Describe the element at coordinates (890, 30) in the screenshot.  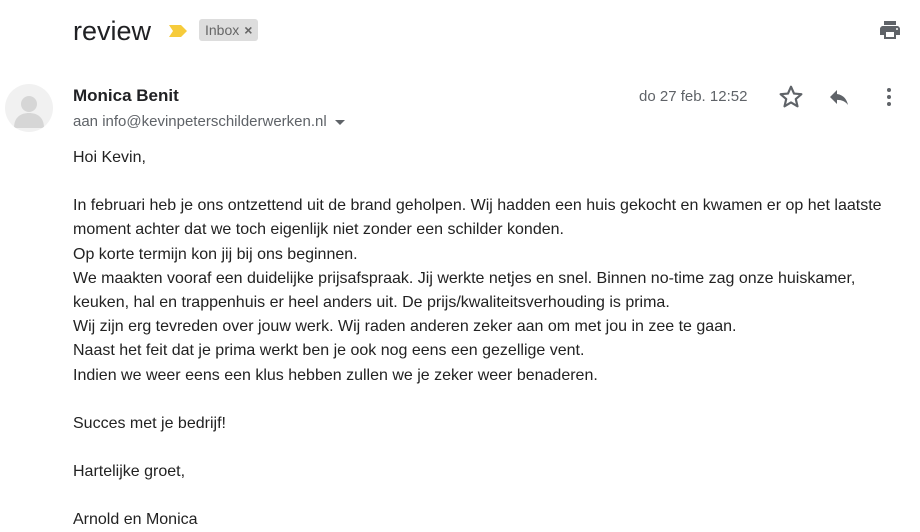
I see `print-icon` at that location.